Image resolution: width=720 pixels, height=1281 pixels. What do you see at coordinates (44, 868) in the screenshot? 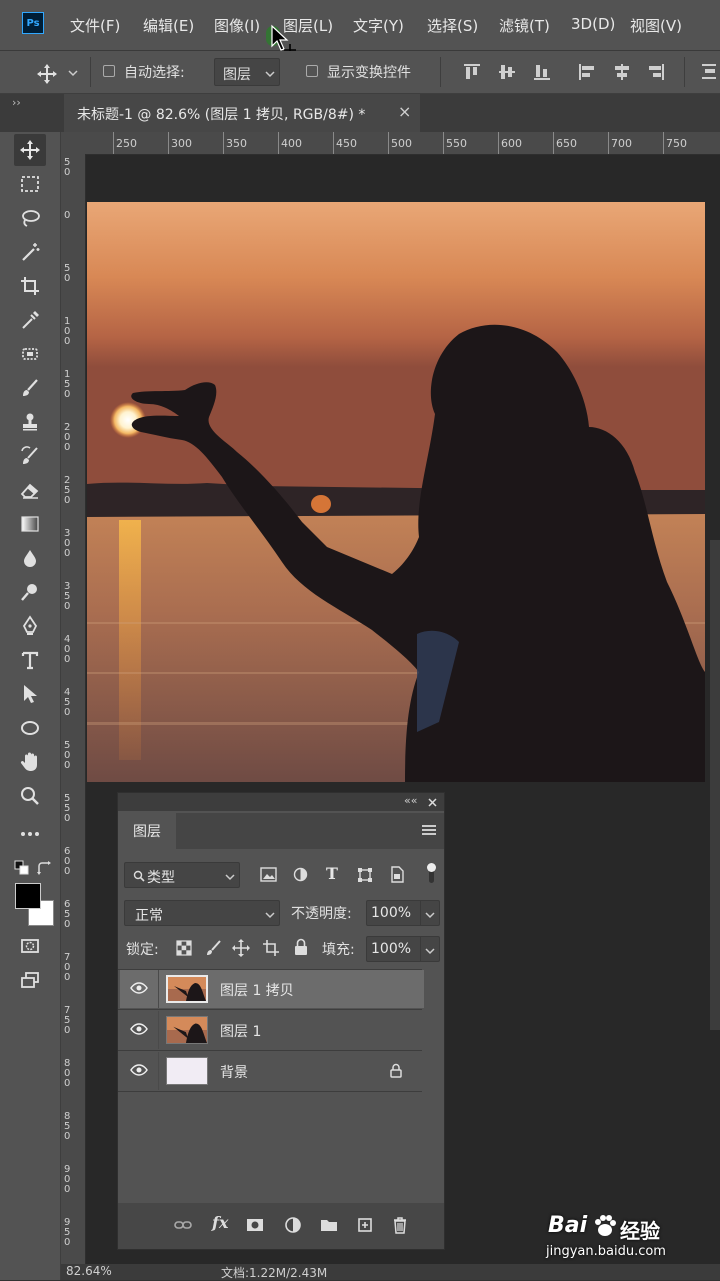
I see `swap-colors-icon` at bounding box center [44, 868].